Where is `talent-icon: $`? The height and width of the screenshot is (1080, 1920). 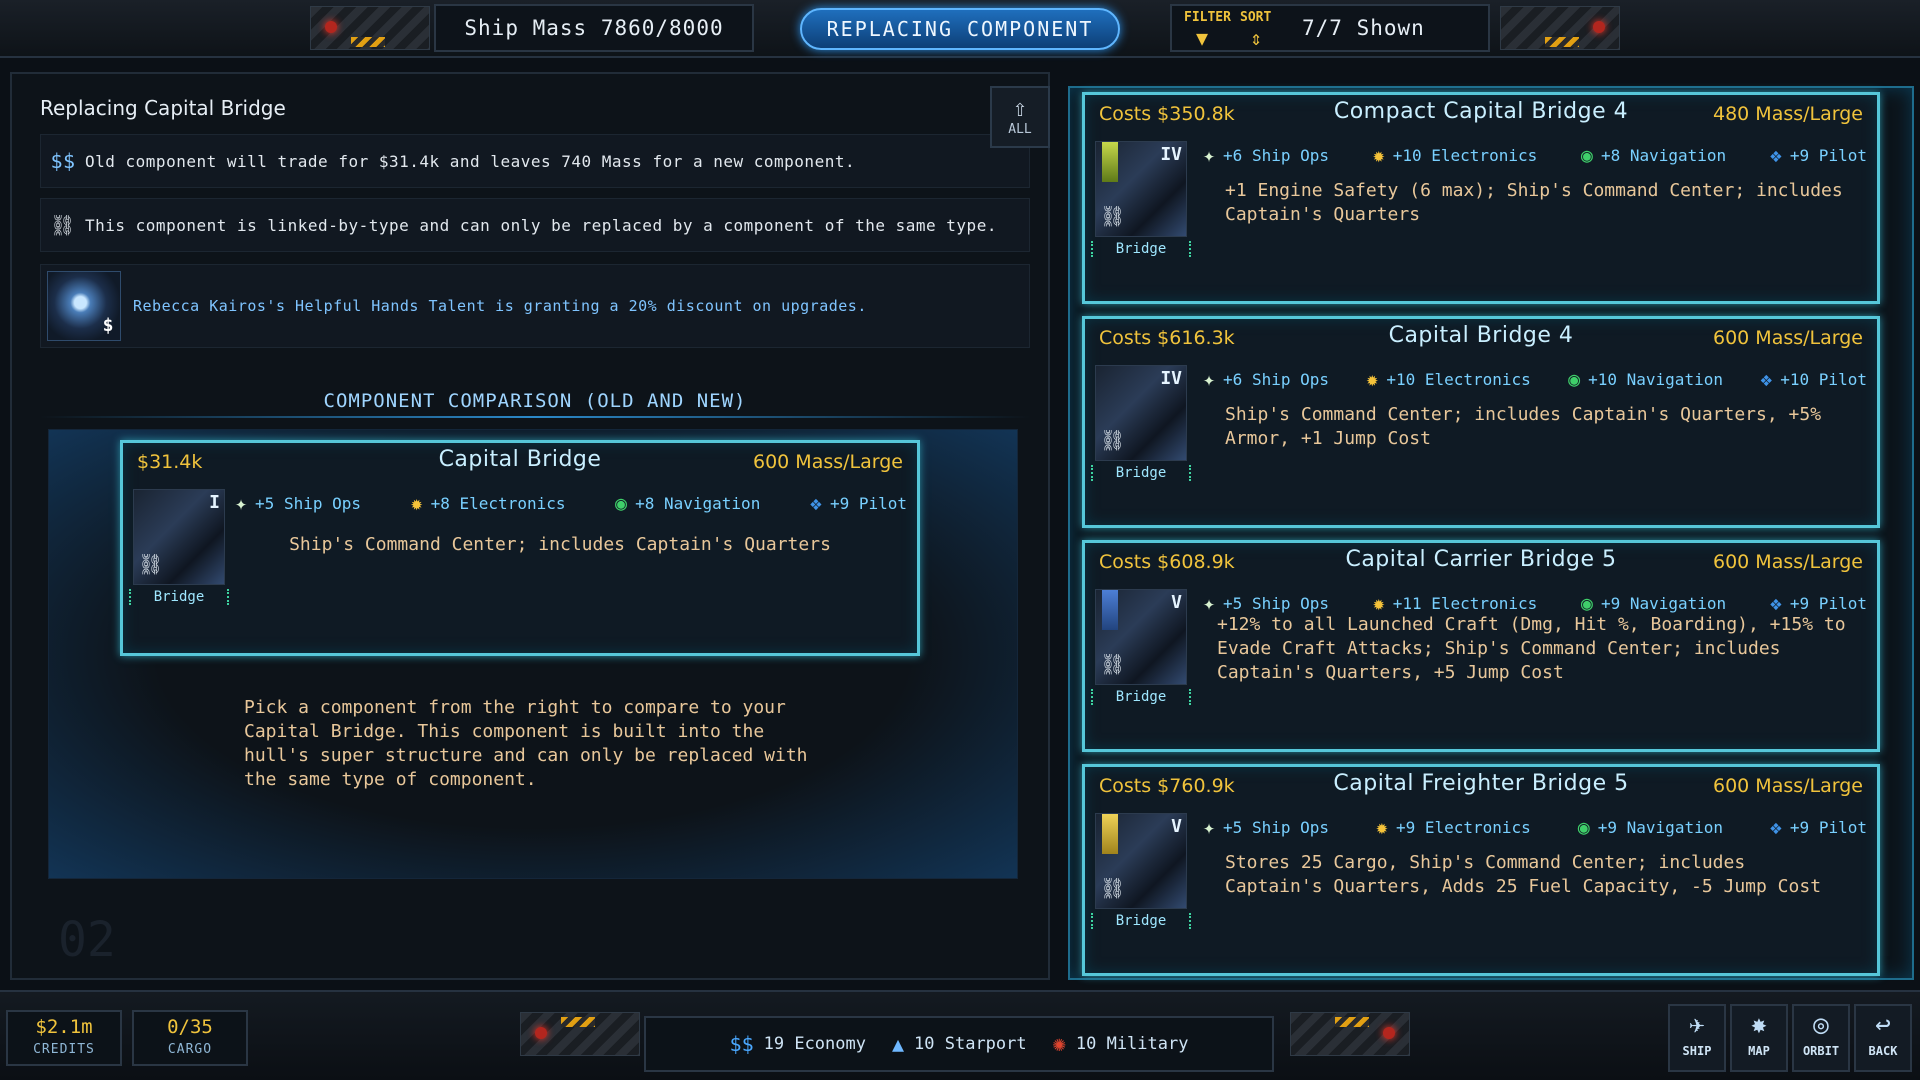
talent-icon: $ is located at coordinates (84, 306).